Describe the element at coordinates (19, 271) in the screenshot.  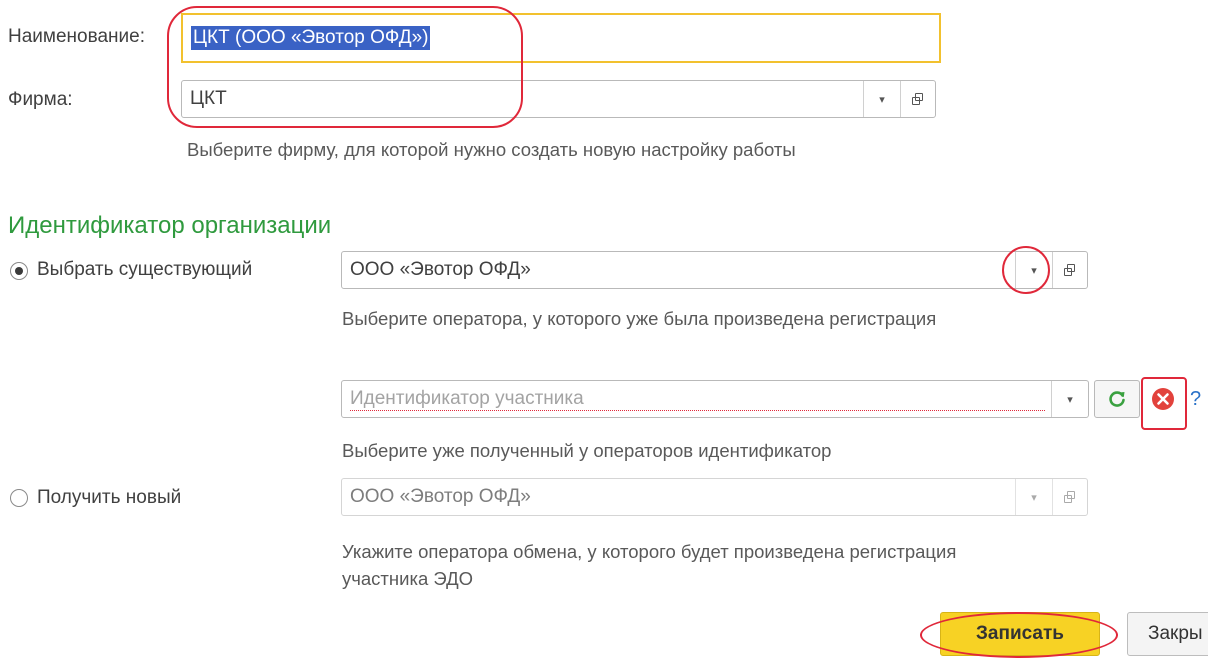
I see `radio-choose-existing` at that location.